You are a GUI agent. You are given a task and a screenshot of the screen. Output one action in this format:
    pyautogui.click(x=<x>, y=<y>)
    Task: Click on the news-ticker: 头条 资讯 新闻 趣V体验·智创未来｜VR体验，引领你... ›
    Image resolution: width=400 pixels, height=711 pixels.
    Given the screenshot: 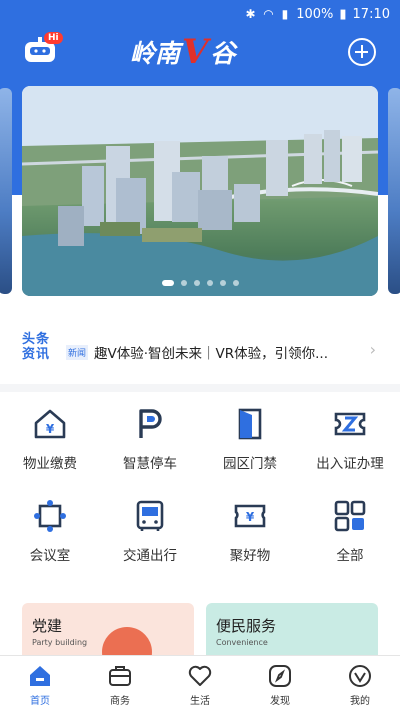 What is the action you would take?
    pyautogui.click(x=200, y=348)
    